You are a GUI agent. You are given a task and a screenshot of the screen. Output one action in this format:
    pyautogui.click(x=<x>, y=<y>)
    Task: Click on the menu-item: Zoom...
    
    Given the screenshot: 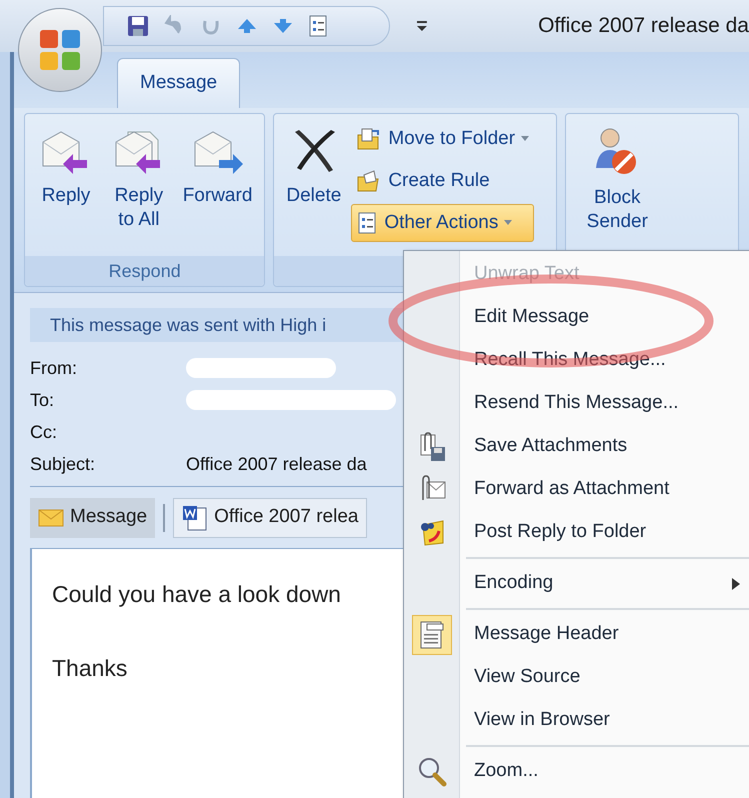 What is the action you would take?
    pyautogui.click(x=576, y=771)
    